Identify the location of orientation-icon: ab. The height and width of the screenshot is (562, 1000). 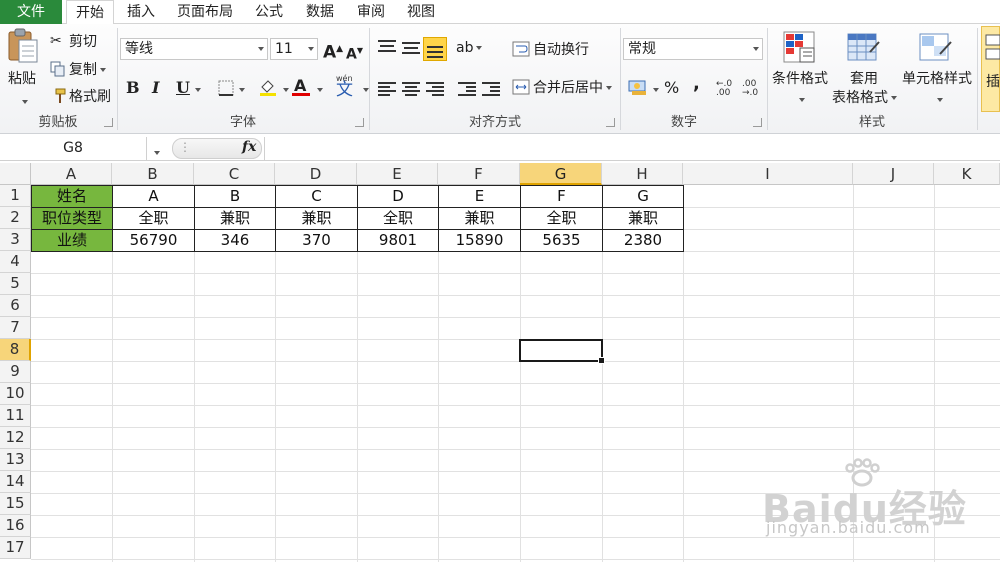
(469, 48).